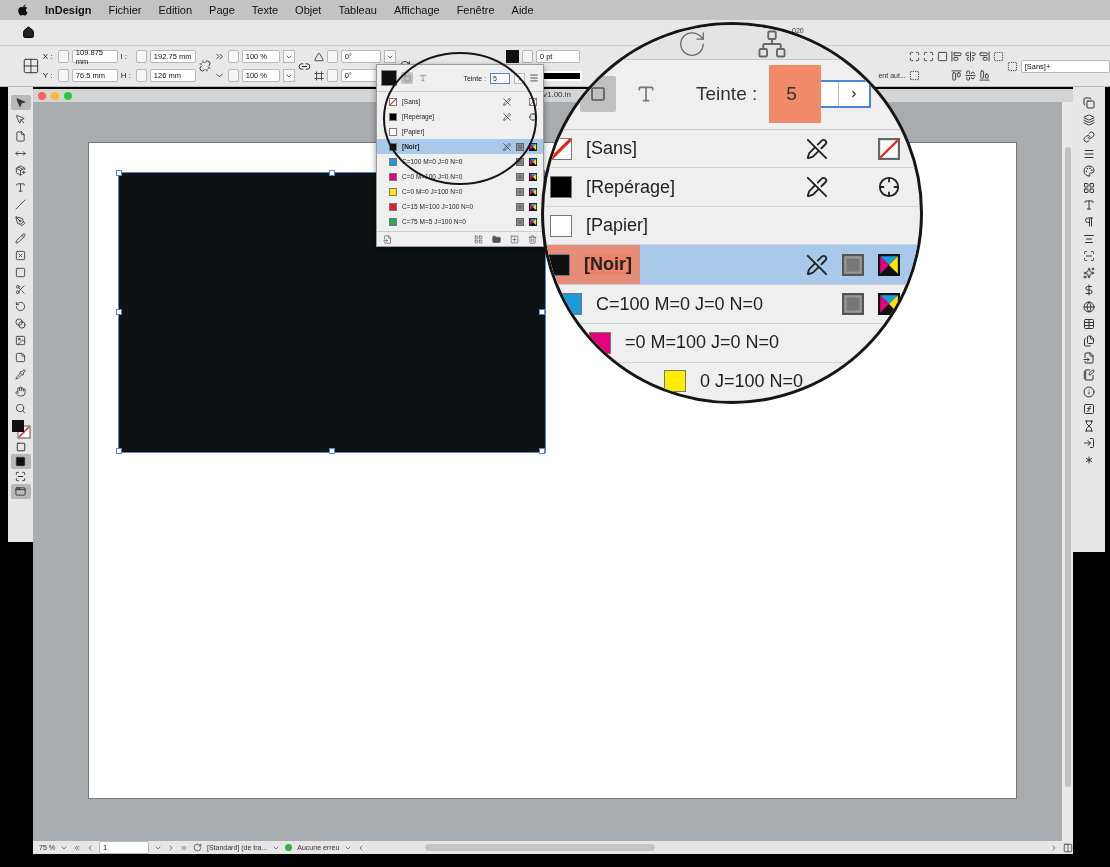 The image size is (1110, 867). Describe the element at coordinates (23, 10) in the screenshot. I see `apple-logo-icon` at that location.